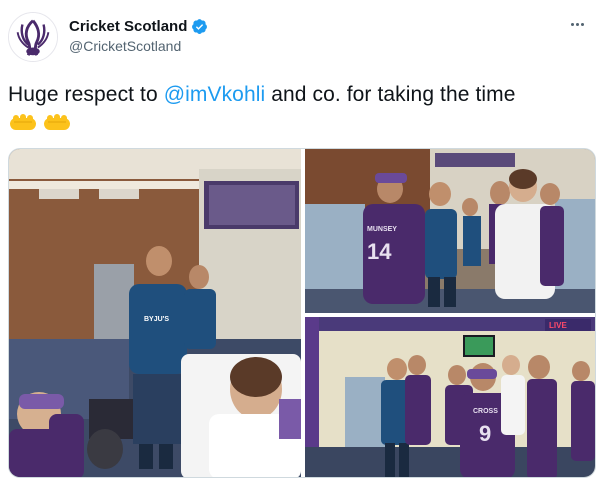  What do you see at coordinates (125, 46) in the screenshot?
I see `account-handle: @CricketScotland` at bounding box center [125, 46].